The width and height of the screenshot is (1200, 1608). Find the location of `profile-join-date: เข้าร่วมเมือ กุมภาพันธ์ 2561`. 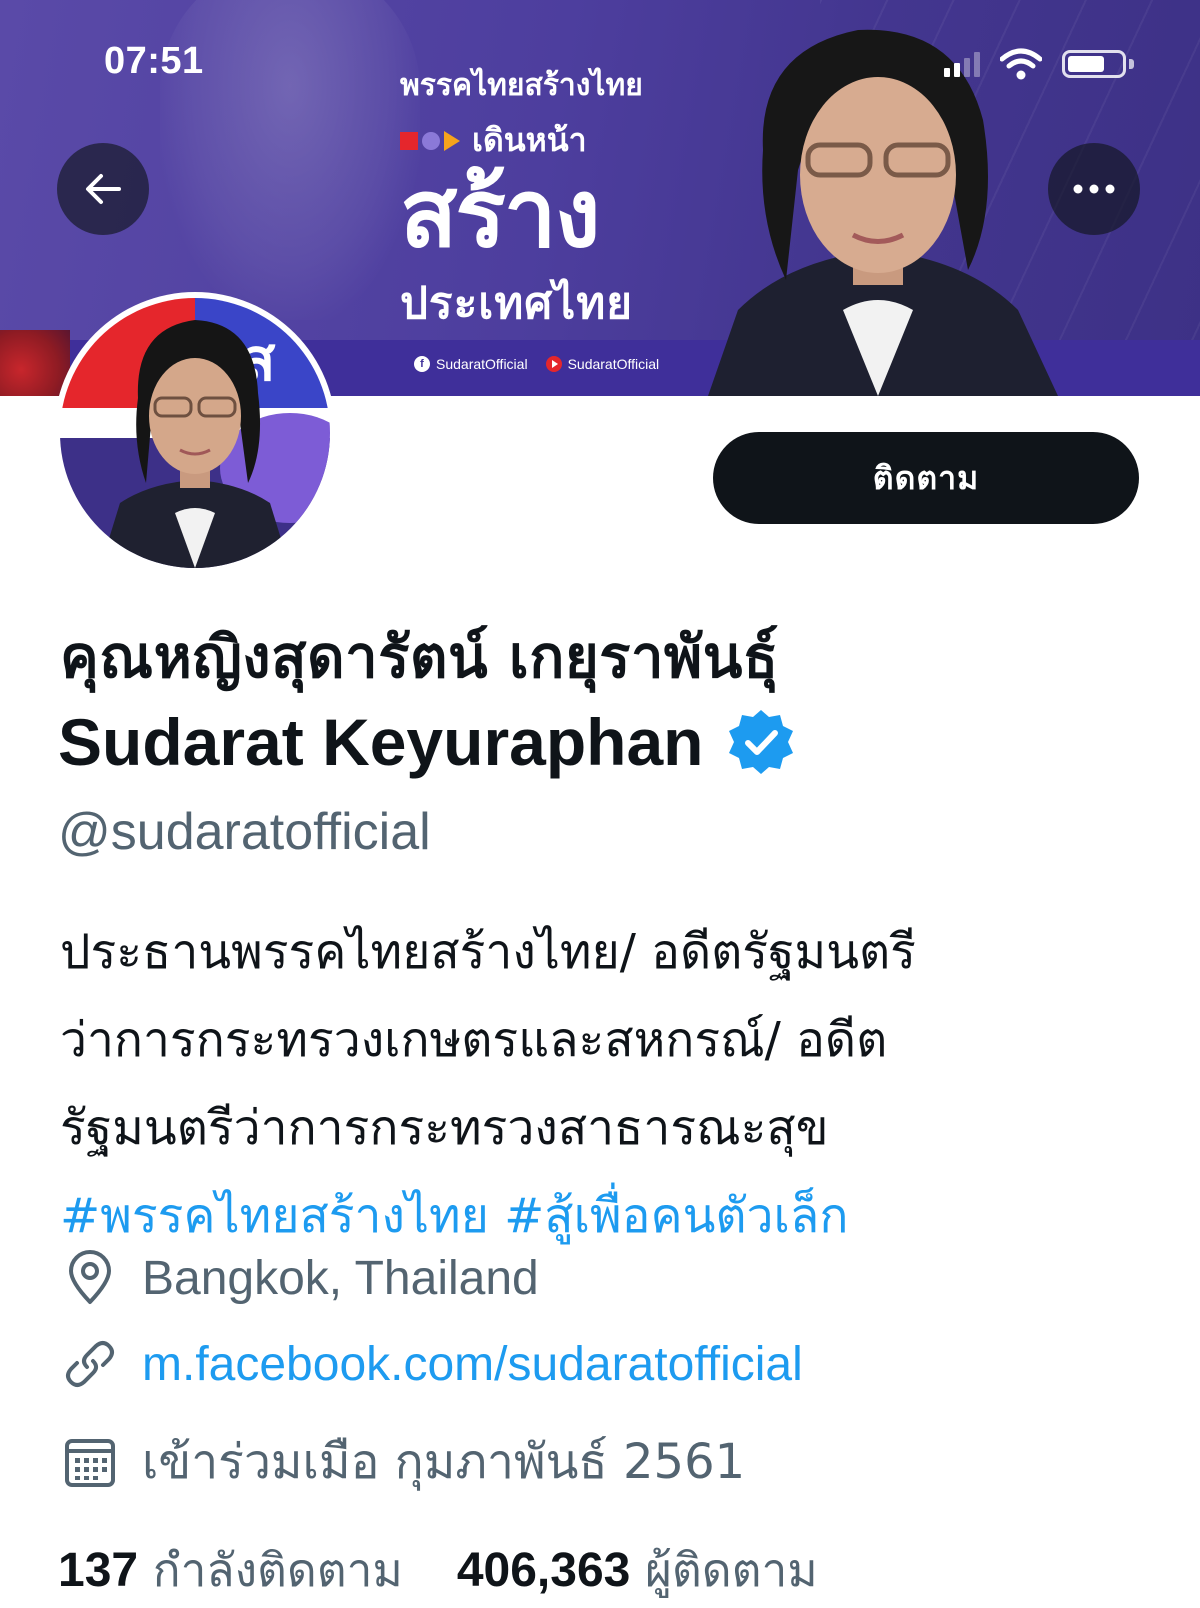

profile-join-date: เข้าร่วมเมือ กุมภาพันธ์ 2561 is located at coordinates (403, 1462).